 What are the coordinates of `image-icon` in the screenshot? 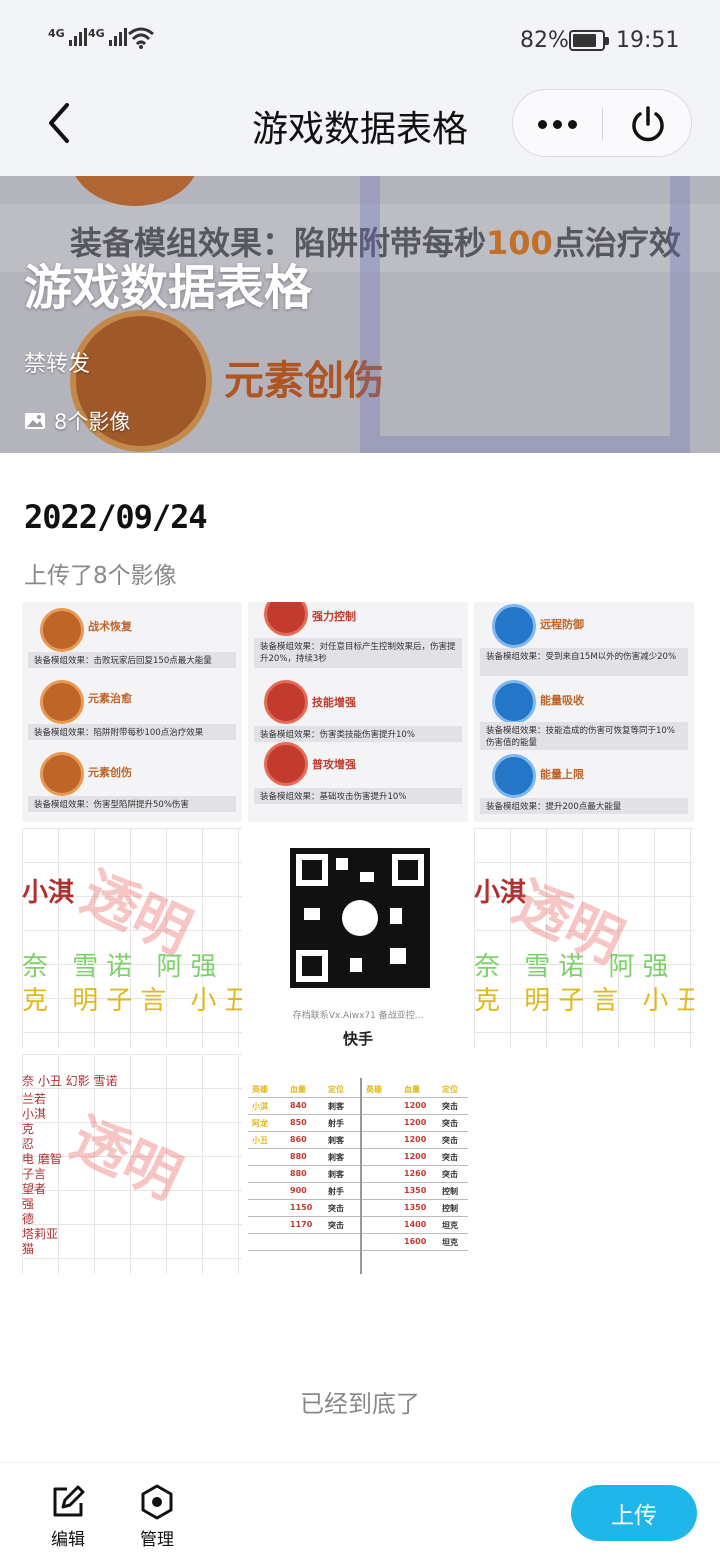 It's located at (35, 421).